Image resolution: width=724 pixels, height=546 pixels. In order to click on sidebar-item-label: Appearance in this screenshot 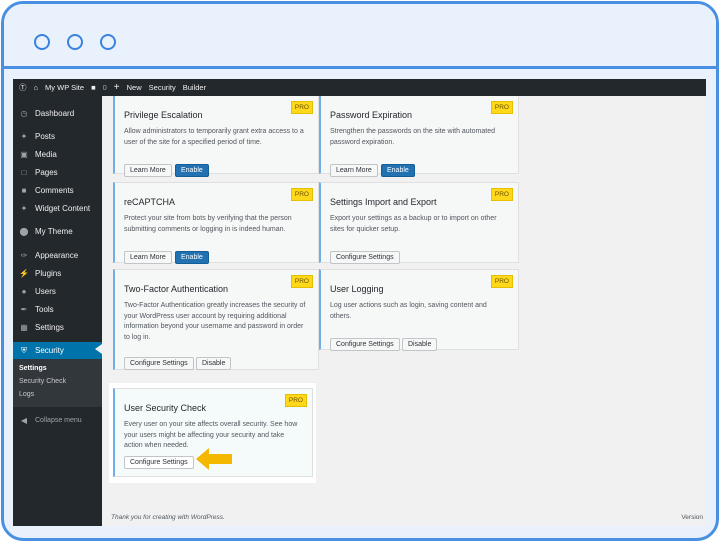, I will do `click(57, 255)`.